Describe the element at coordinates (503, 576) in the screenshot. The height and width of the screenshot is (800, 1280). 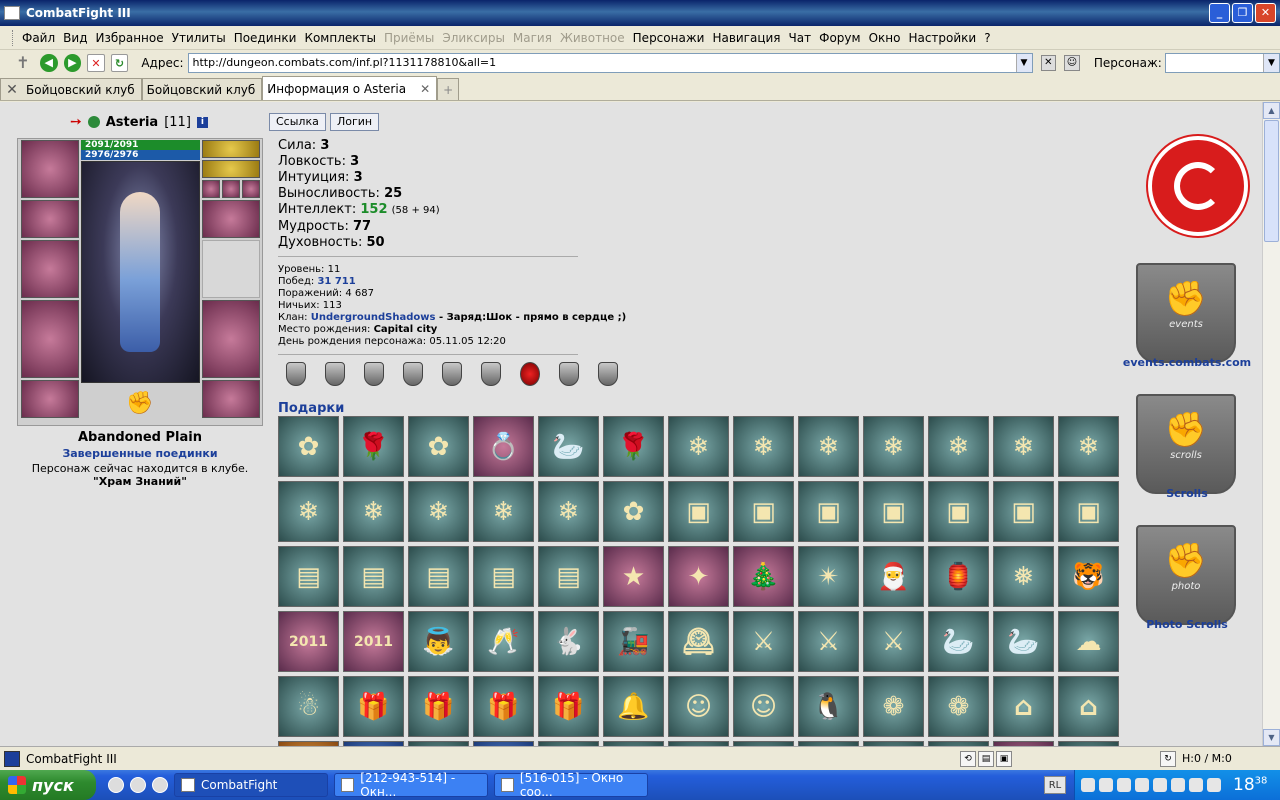
I see `purple-box-icon: ▤` at that location.